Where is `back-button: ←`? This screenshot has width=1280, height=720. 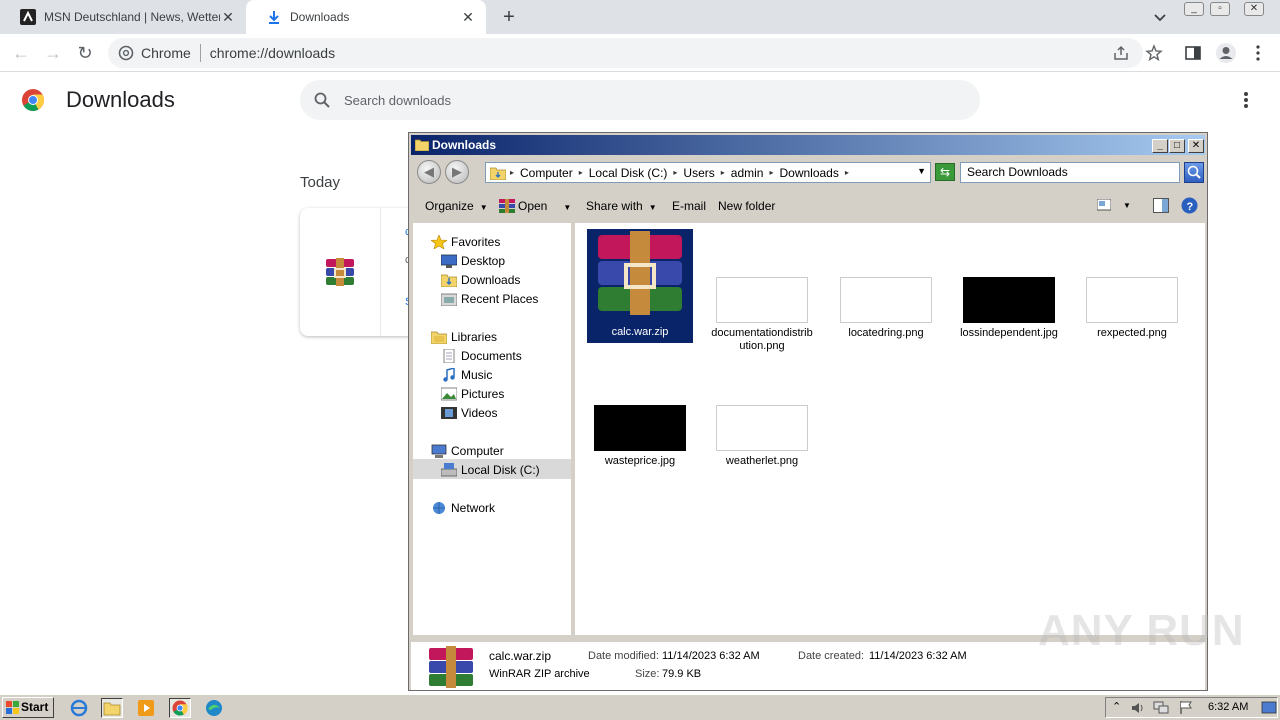 back-button: ← is located at coordinates (21, 53).